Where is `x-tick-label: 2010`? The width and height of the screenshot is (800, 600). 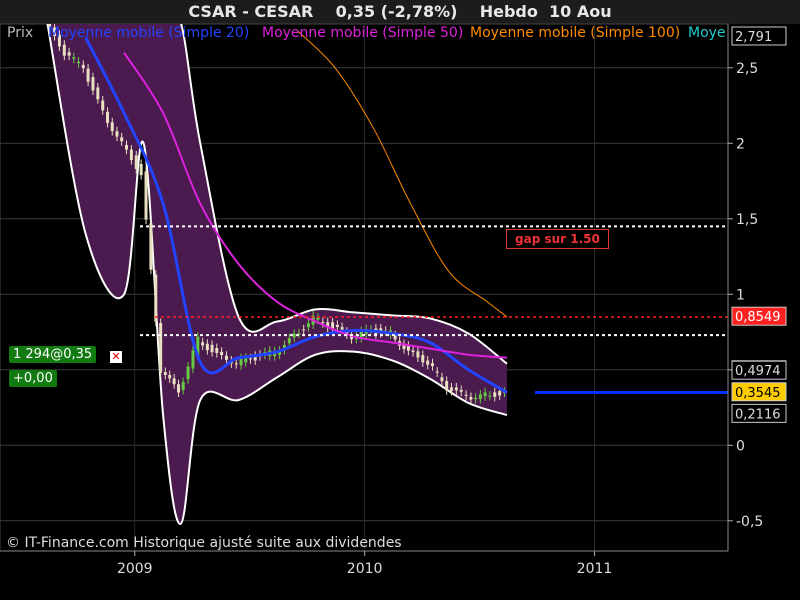 x-tick-label: 2010 is located at coordinates (365, 569).